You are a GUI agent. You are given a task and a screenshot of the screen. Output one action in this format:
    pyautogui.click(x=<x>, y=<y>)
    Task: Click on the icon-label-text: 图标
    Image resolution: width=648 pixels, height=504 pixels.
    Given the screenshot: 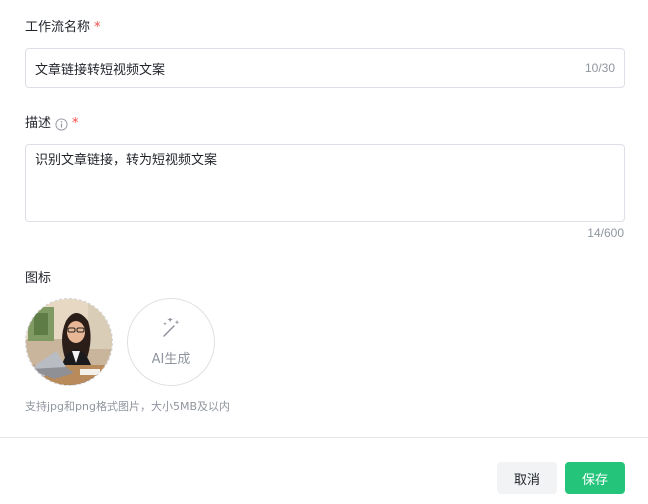 What is the action you would take?
    pyautogui.click(x=38, y=278)
    